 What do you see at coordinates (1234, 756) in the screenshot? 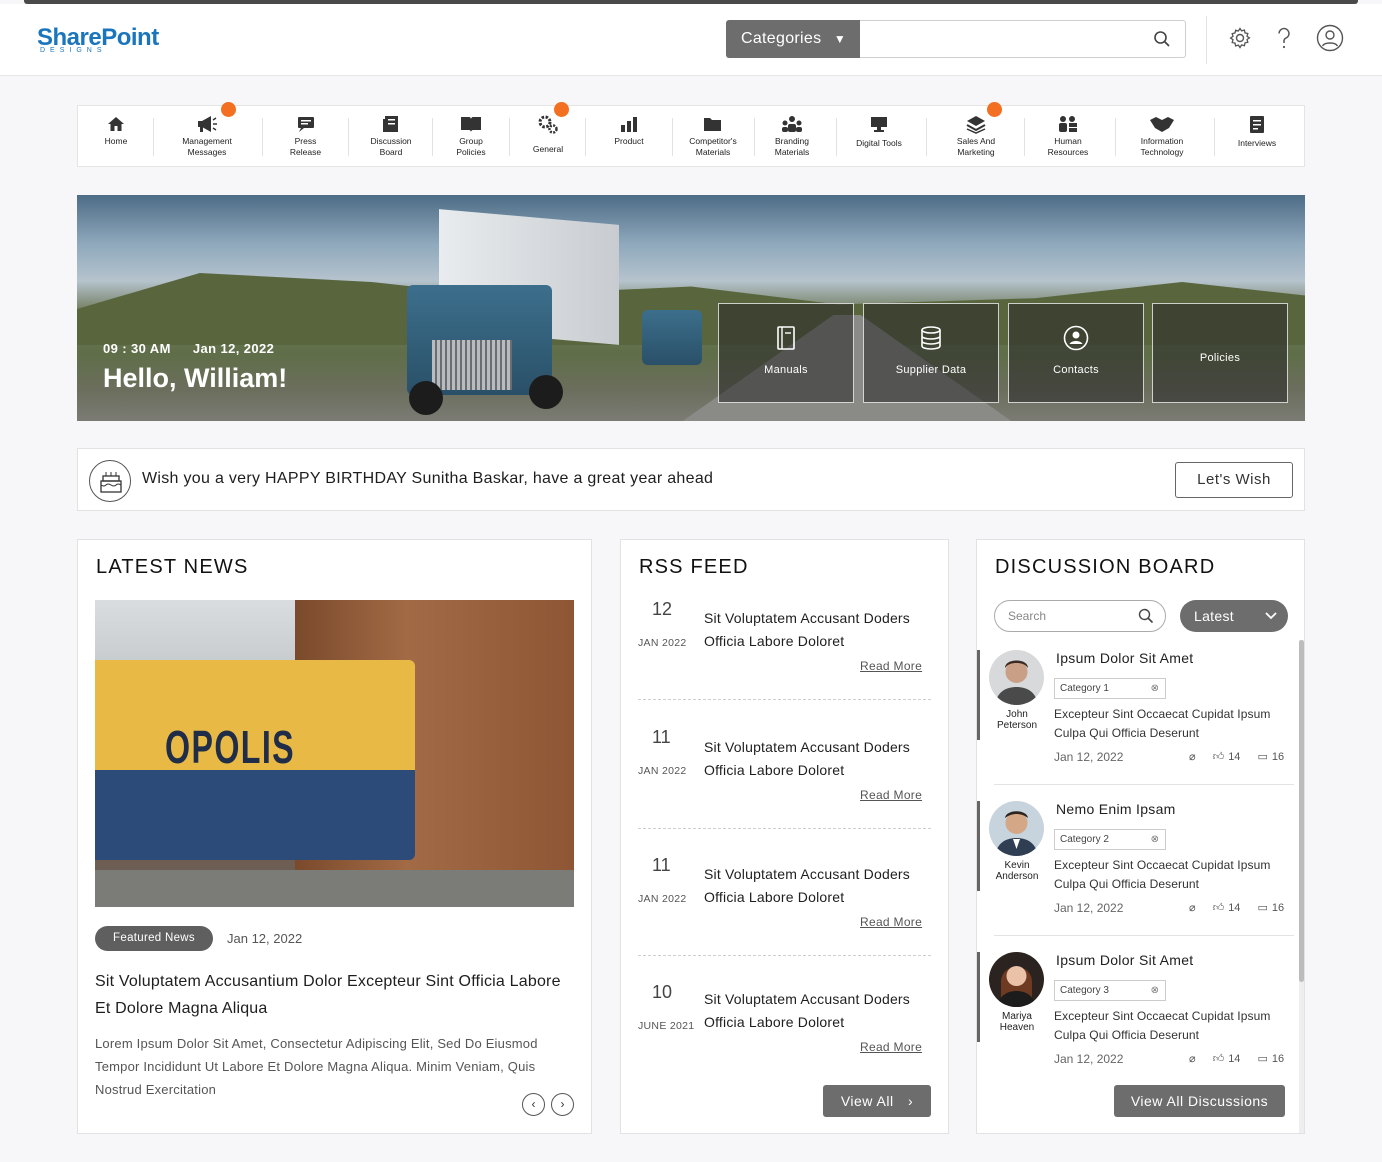
I see `discussion-stats: ⌀ 👍︎ 14 ▭ 16` at bounding box center [1234, 756].